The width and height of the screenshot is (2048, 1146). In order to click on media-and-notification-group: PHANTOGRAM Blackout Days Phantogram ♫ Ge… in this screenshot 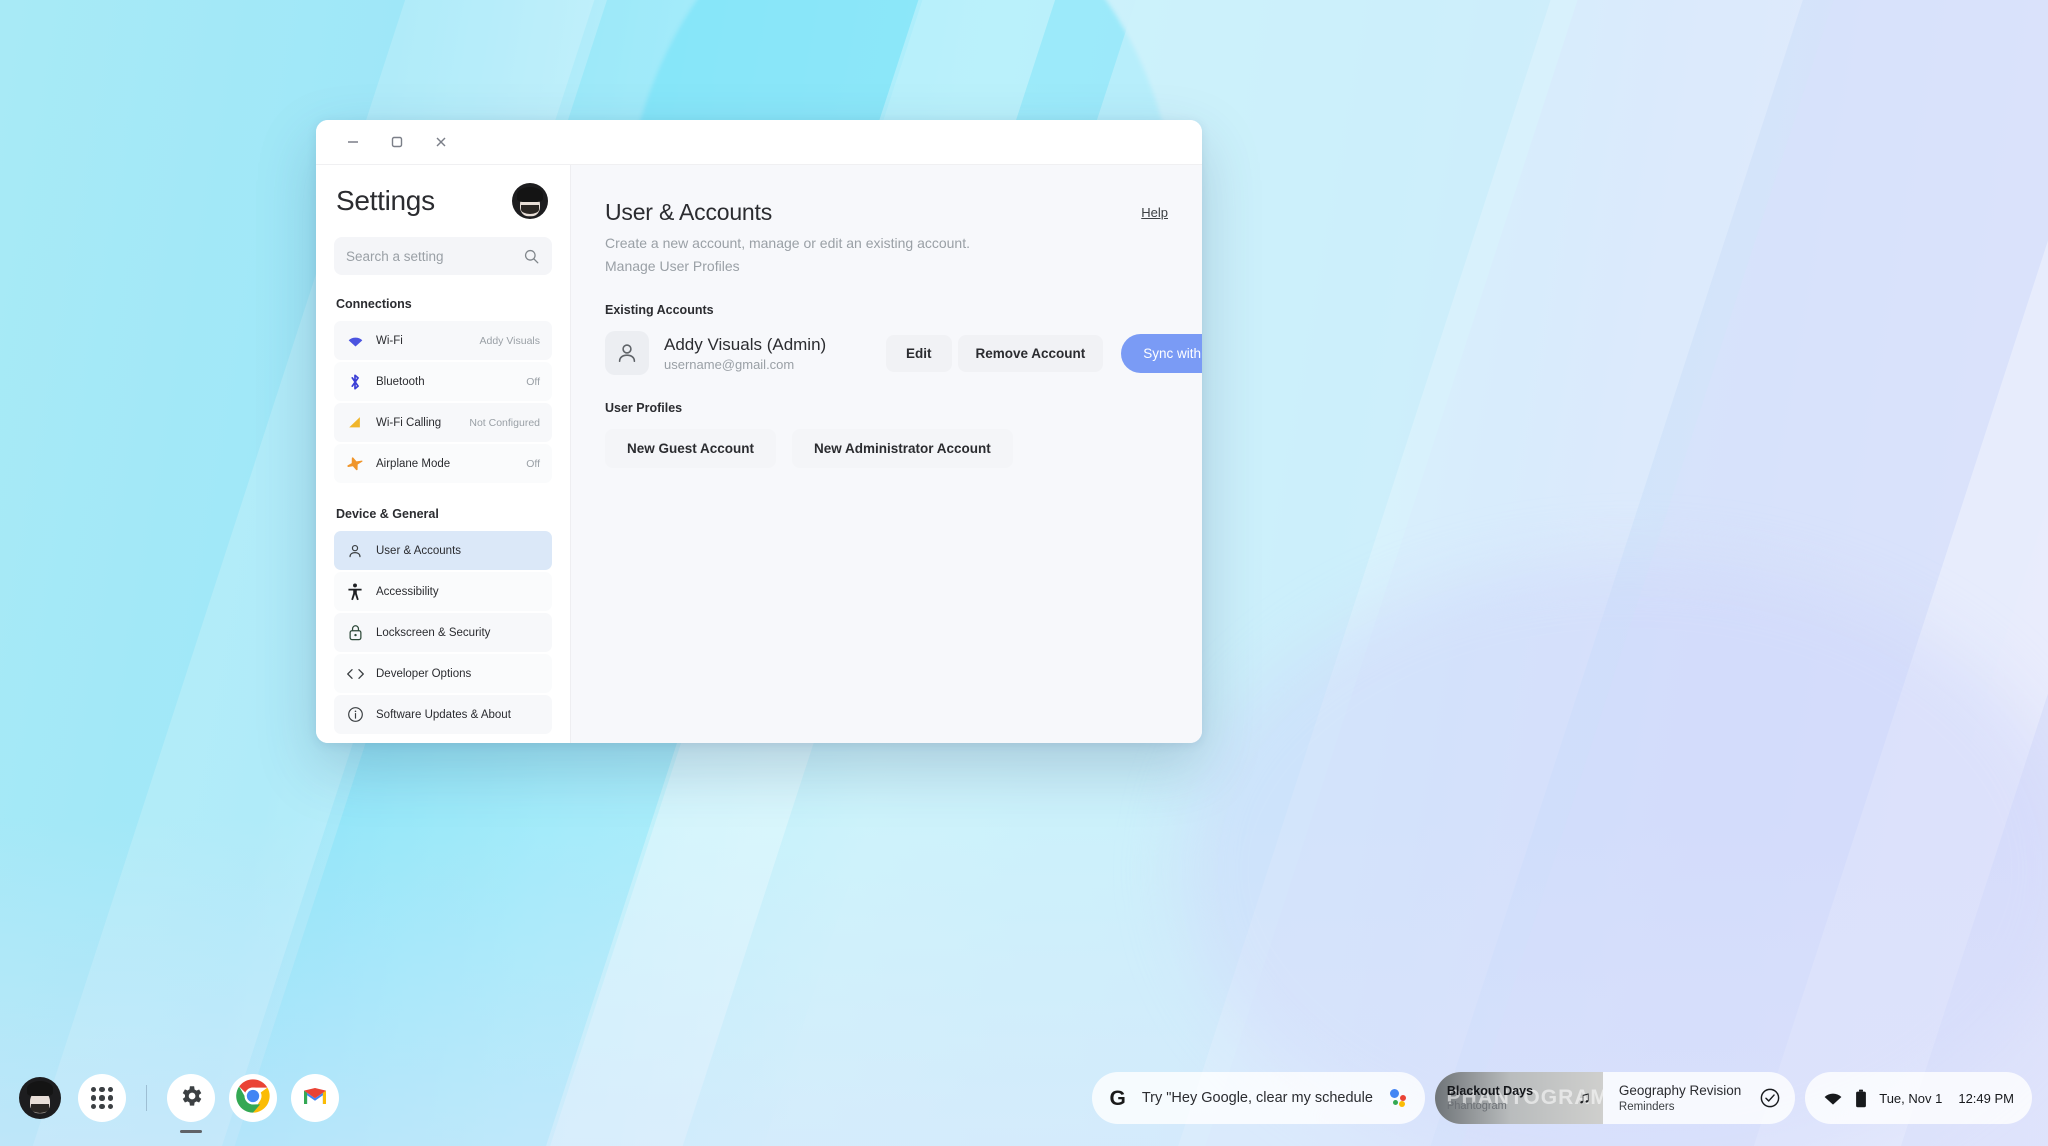, I will do `click(1615, 1098)`.